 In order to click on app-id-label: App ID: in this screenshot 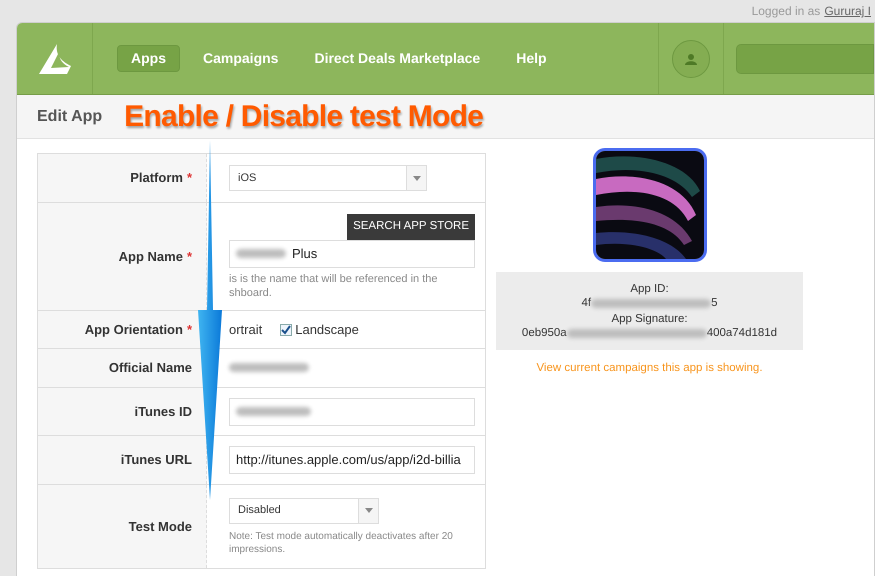, I will do `click(649, 289)`.